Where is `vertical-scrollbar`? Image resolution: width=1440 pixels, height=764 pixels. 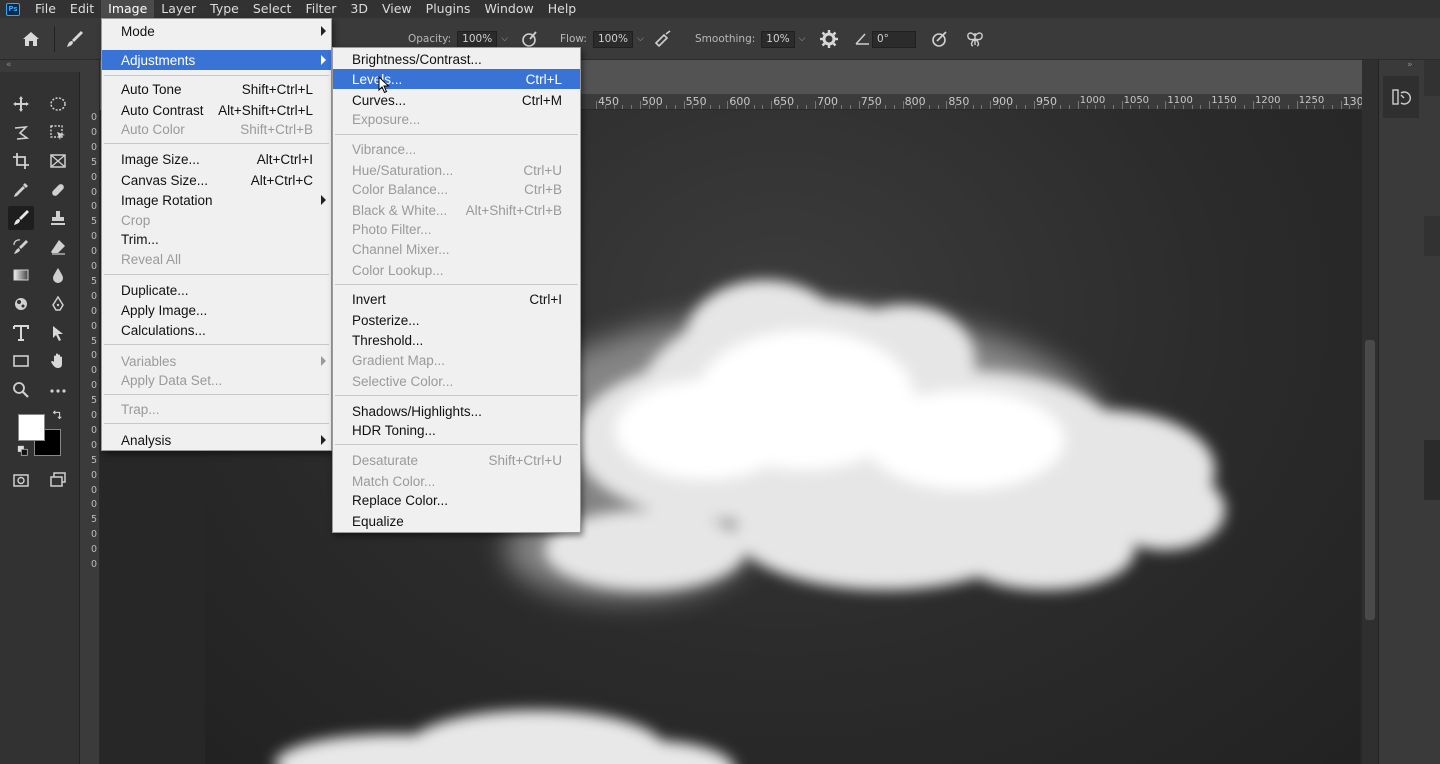
vertical-scrollbar is located at coordinates (1370, 412).